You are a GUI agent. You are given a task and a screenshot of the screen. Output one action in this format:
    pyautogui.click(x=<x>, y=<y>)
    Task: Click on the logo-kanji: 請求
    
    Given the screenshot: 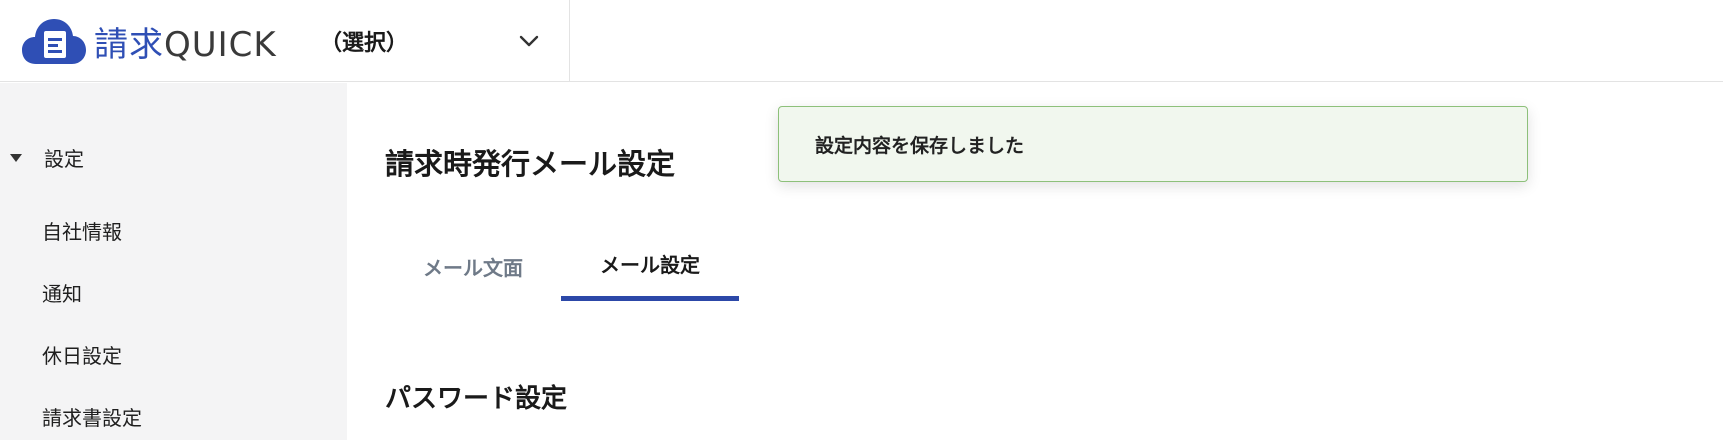 What is the action you would take?
    pyautogui.click(x=129, y=44)
    